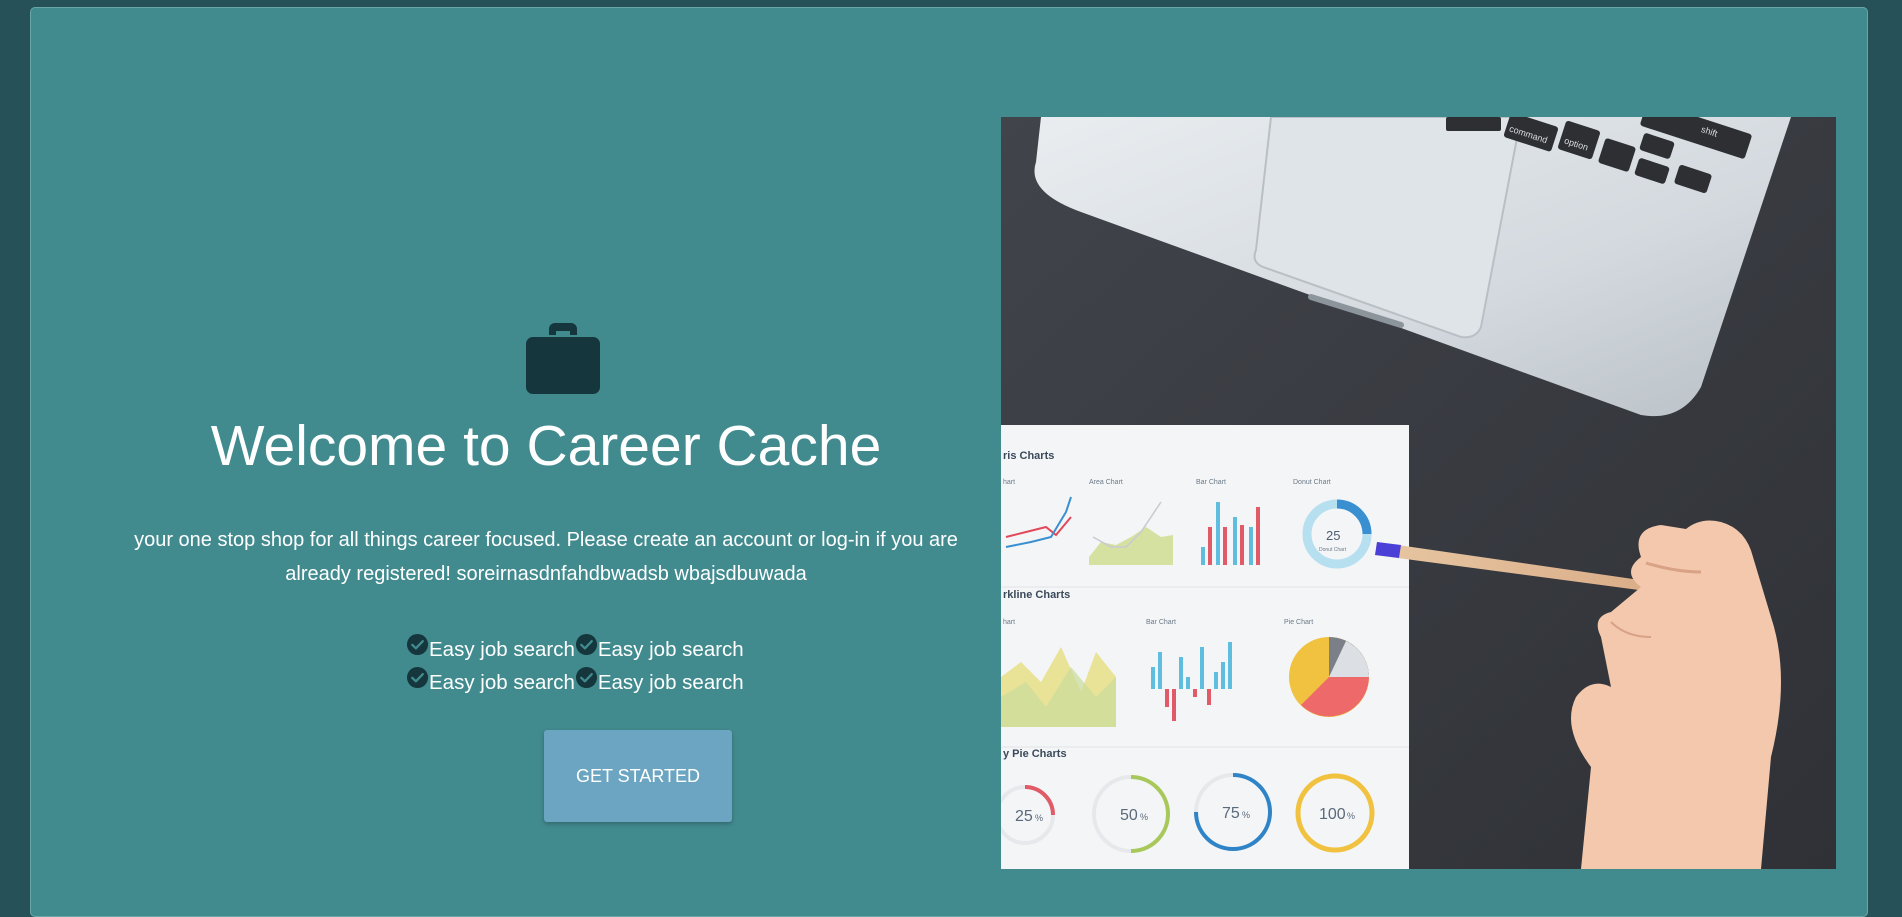 This screenshot has height=917, width=1902. What do you see at coordinates (638, 776) in the screenshot?
I see `get-started-button: GET STARTED` at bounding box center [638, 776].